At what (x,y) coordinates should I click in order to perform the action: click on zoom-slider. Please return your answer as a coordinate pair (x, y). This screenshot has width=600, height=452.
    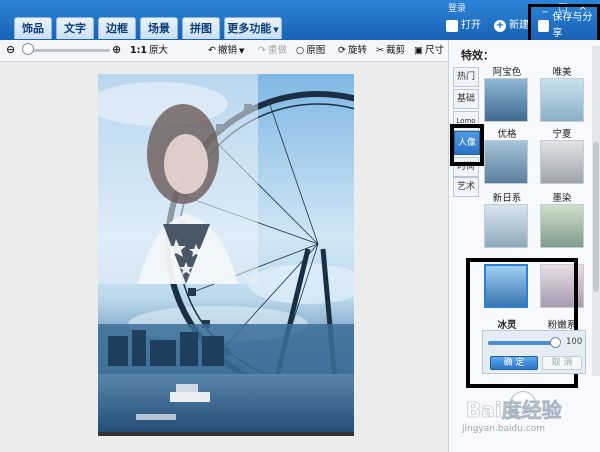
    Looking at the image, I should click on (66, 50).